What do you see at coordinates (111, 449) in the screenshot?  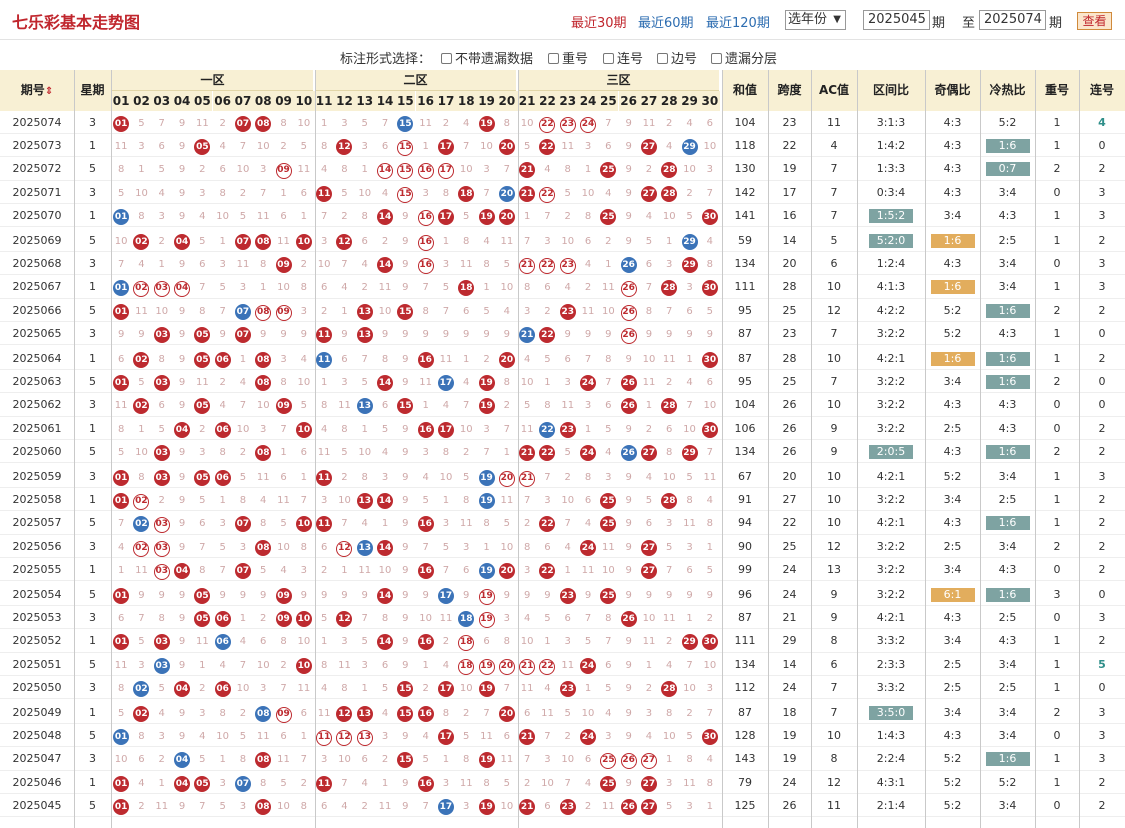 I see `column-divider` at bounding box center [111, 449].